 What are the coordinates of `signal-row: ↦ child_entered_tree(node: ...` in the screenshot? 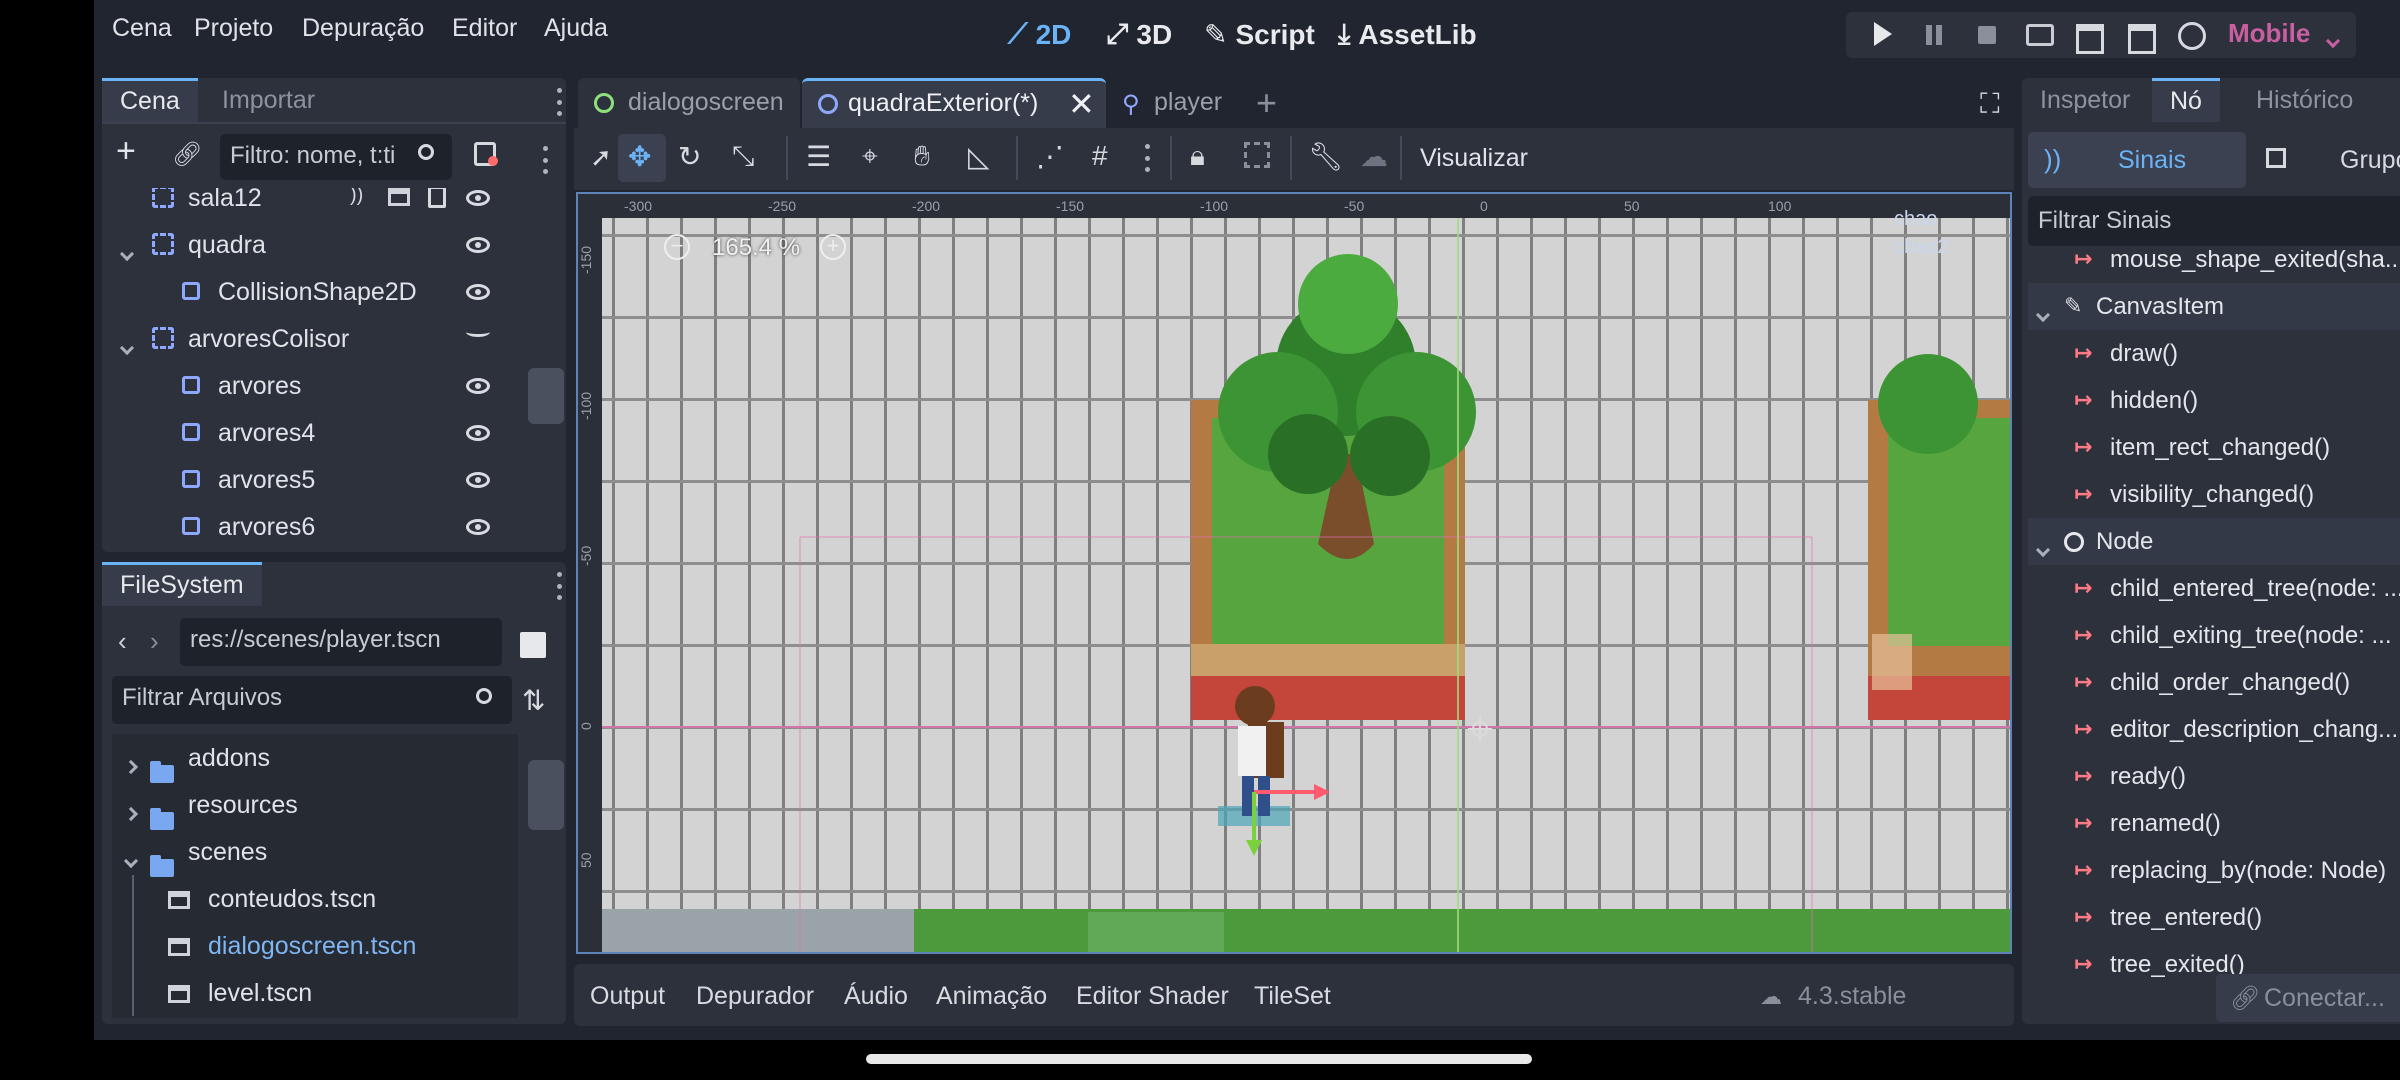 It's located at (2214, 588).